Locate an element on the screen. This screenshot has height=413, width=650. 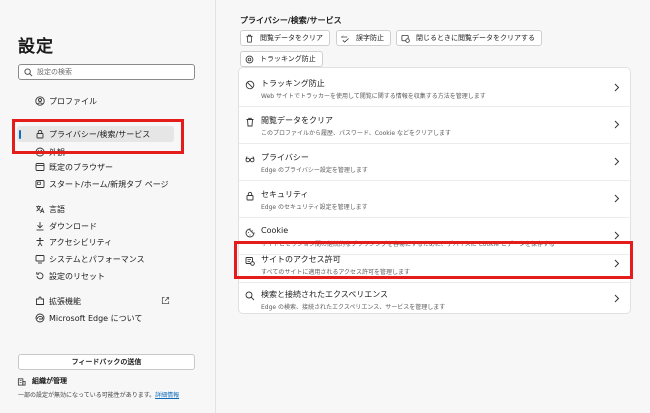
accessibility-icon is located at coordinates (40, 242).